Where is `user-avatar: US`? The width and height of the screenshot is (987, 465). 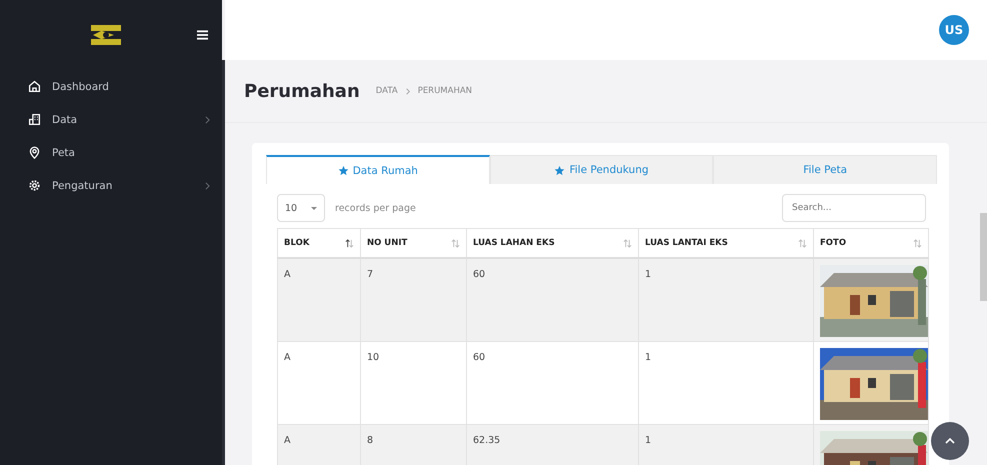 user-avatar: US is located at coordinates (954, 30).